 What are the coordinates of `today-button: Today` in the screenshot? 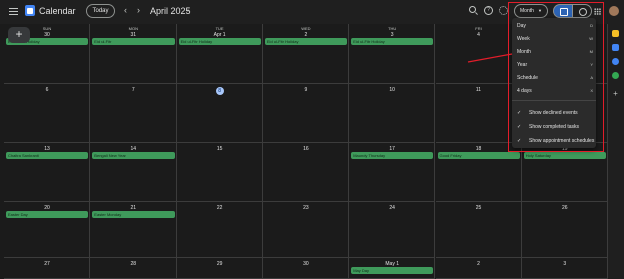 It's located at (100, 11).